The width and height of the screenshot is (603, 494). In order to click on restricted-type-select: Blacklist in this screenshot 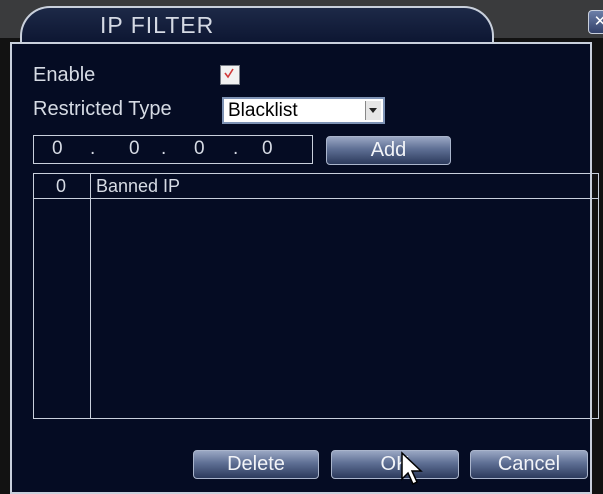, I will do `click(303, 110)`.